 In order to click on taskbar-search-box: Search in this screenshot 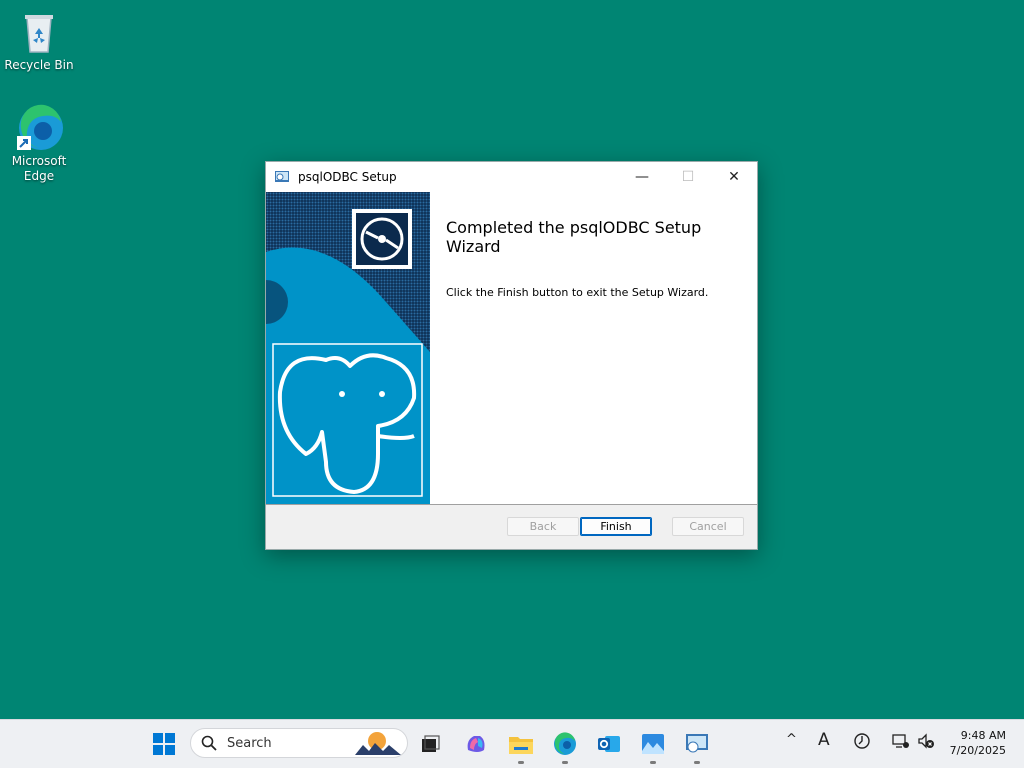, I will do `click(299, 743)`.